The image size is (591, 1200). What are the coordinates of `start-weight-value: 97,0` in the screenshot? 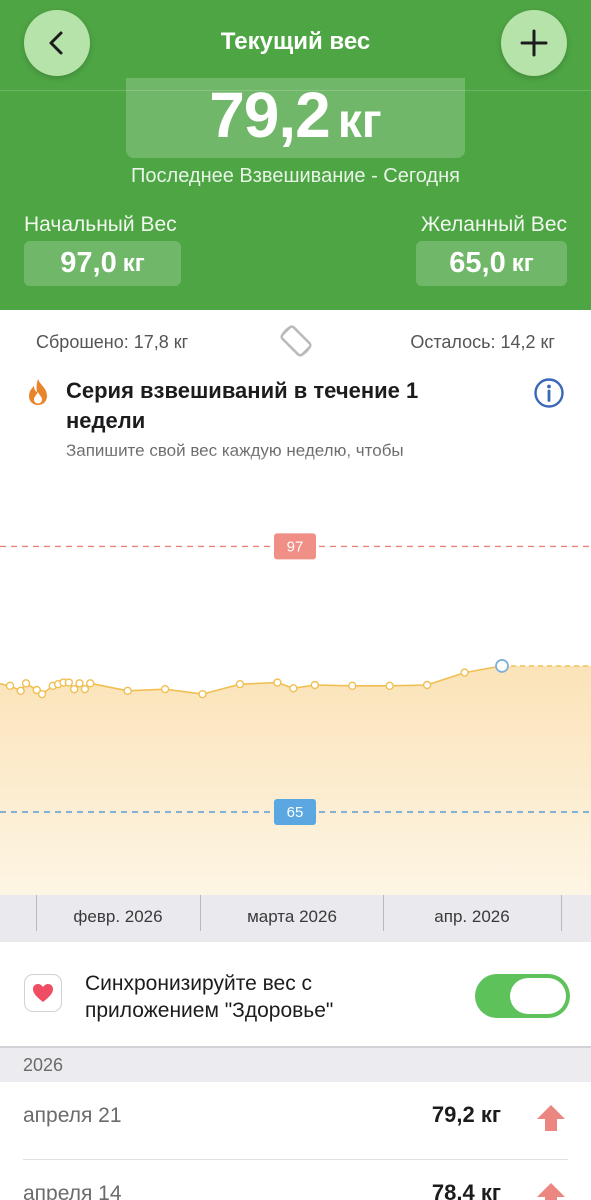 It's located at (88, 263).